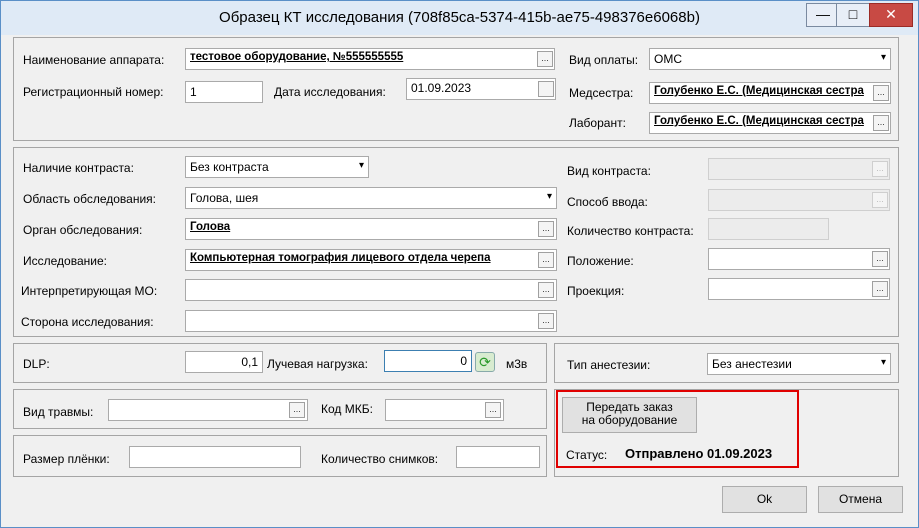 The width and height of the screenshot is (919, 528). What do you see at coordinates (799, 169) in the screenshot?
I see `contrast-type-field` at bounding box center [799, 169].